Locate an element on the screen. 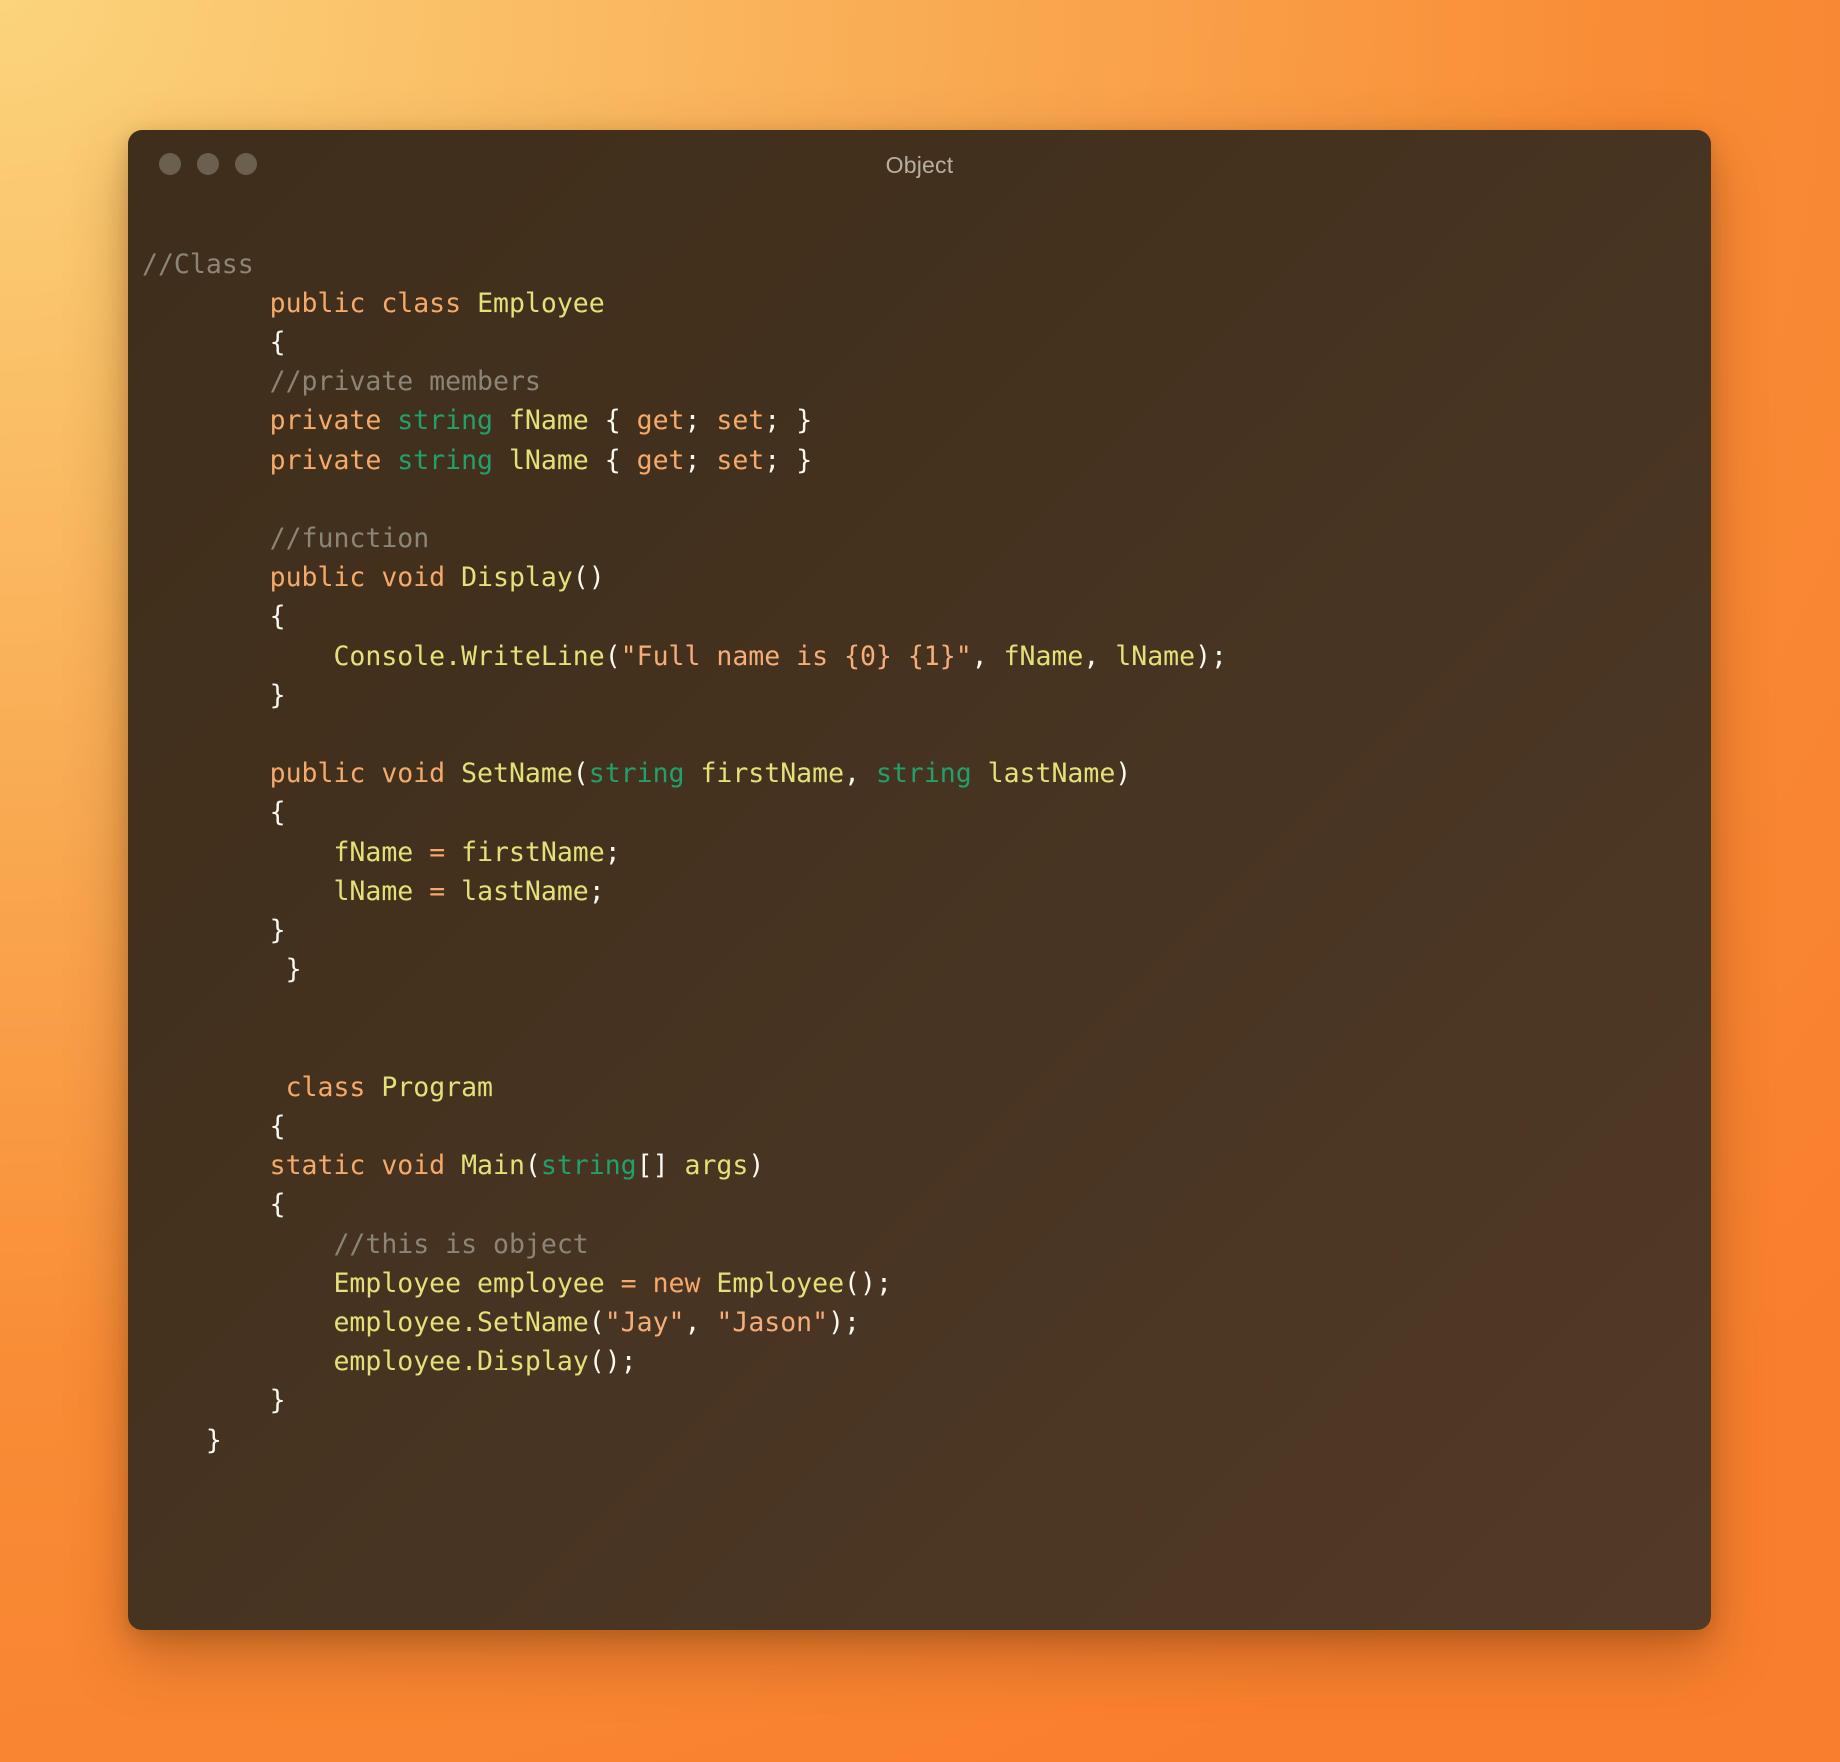 Image resolution: width=1840 pixels, height=1762 pixels. code-line: //private members is located at coordinates (926, 381).